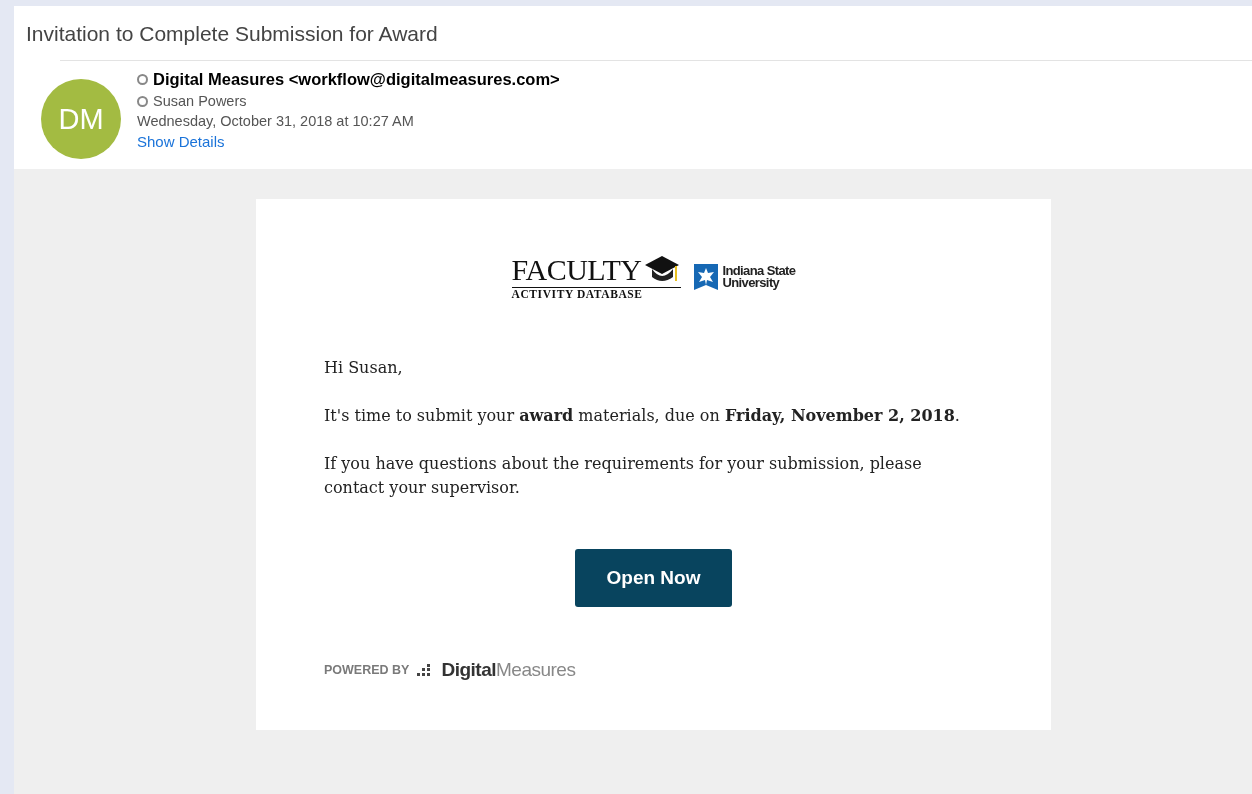  I want to click on sender-address: Digital Measures <workflow@digitalmeasures.com>, so click(356, 79).